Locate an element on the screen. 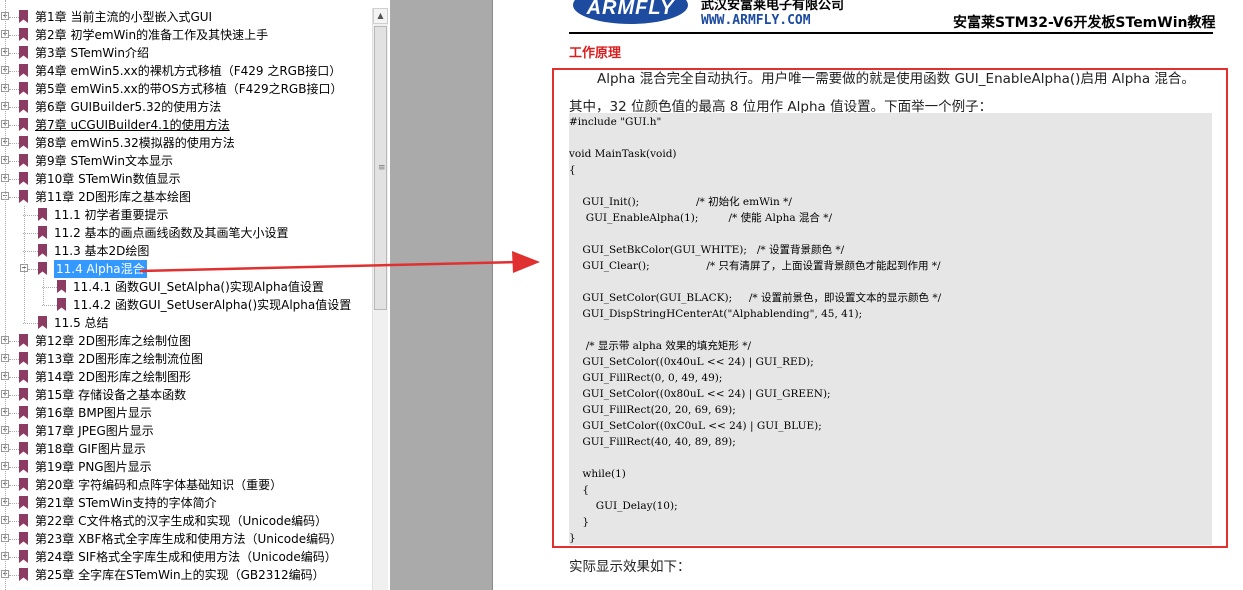  bookmark-item: + 第20章 字符编码和点阵字体基础知识（重要） is located at coordinates (186, 485).